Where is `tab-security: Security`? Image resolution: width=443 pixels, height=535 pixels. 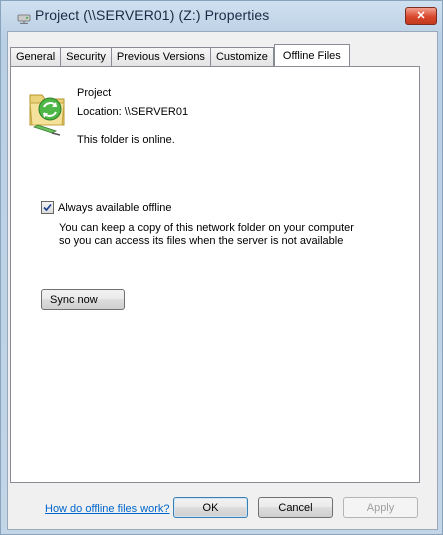 tab-security: Security is located at coordinates (86, 56).